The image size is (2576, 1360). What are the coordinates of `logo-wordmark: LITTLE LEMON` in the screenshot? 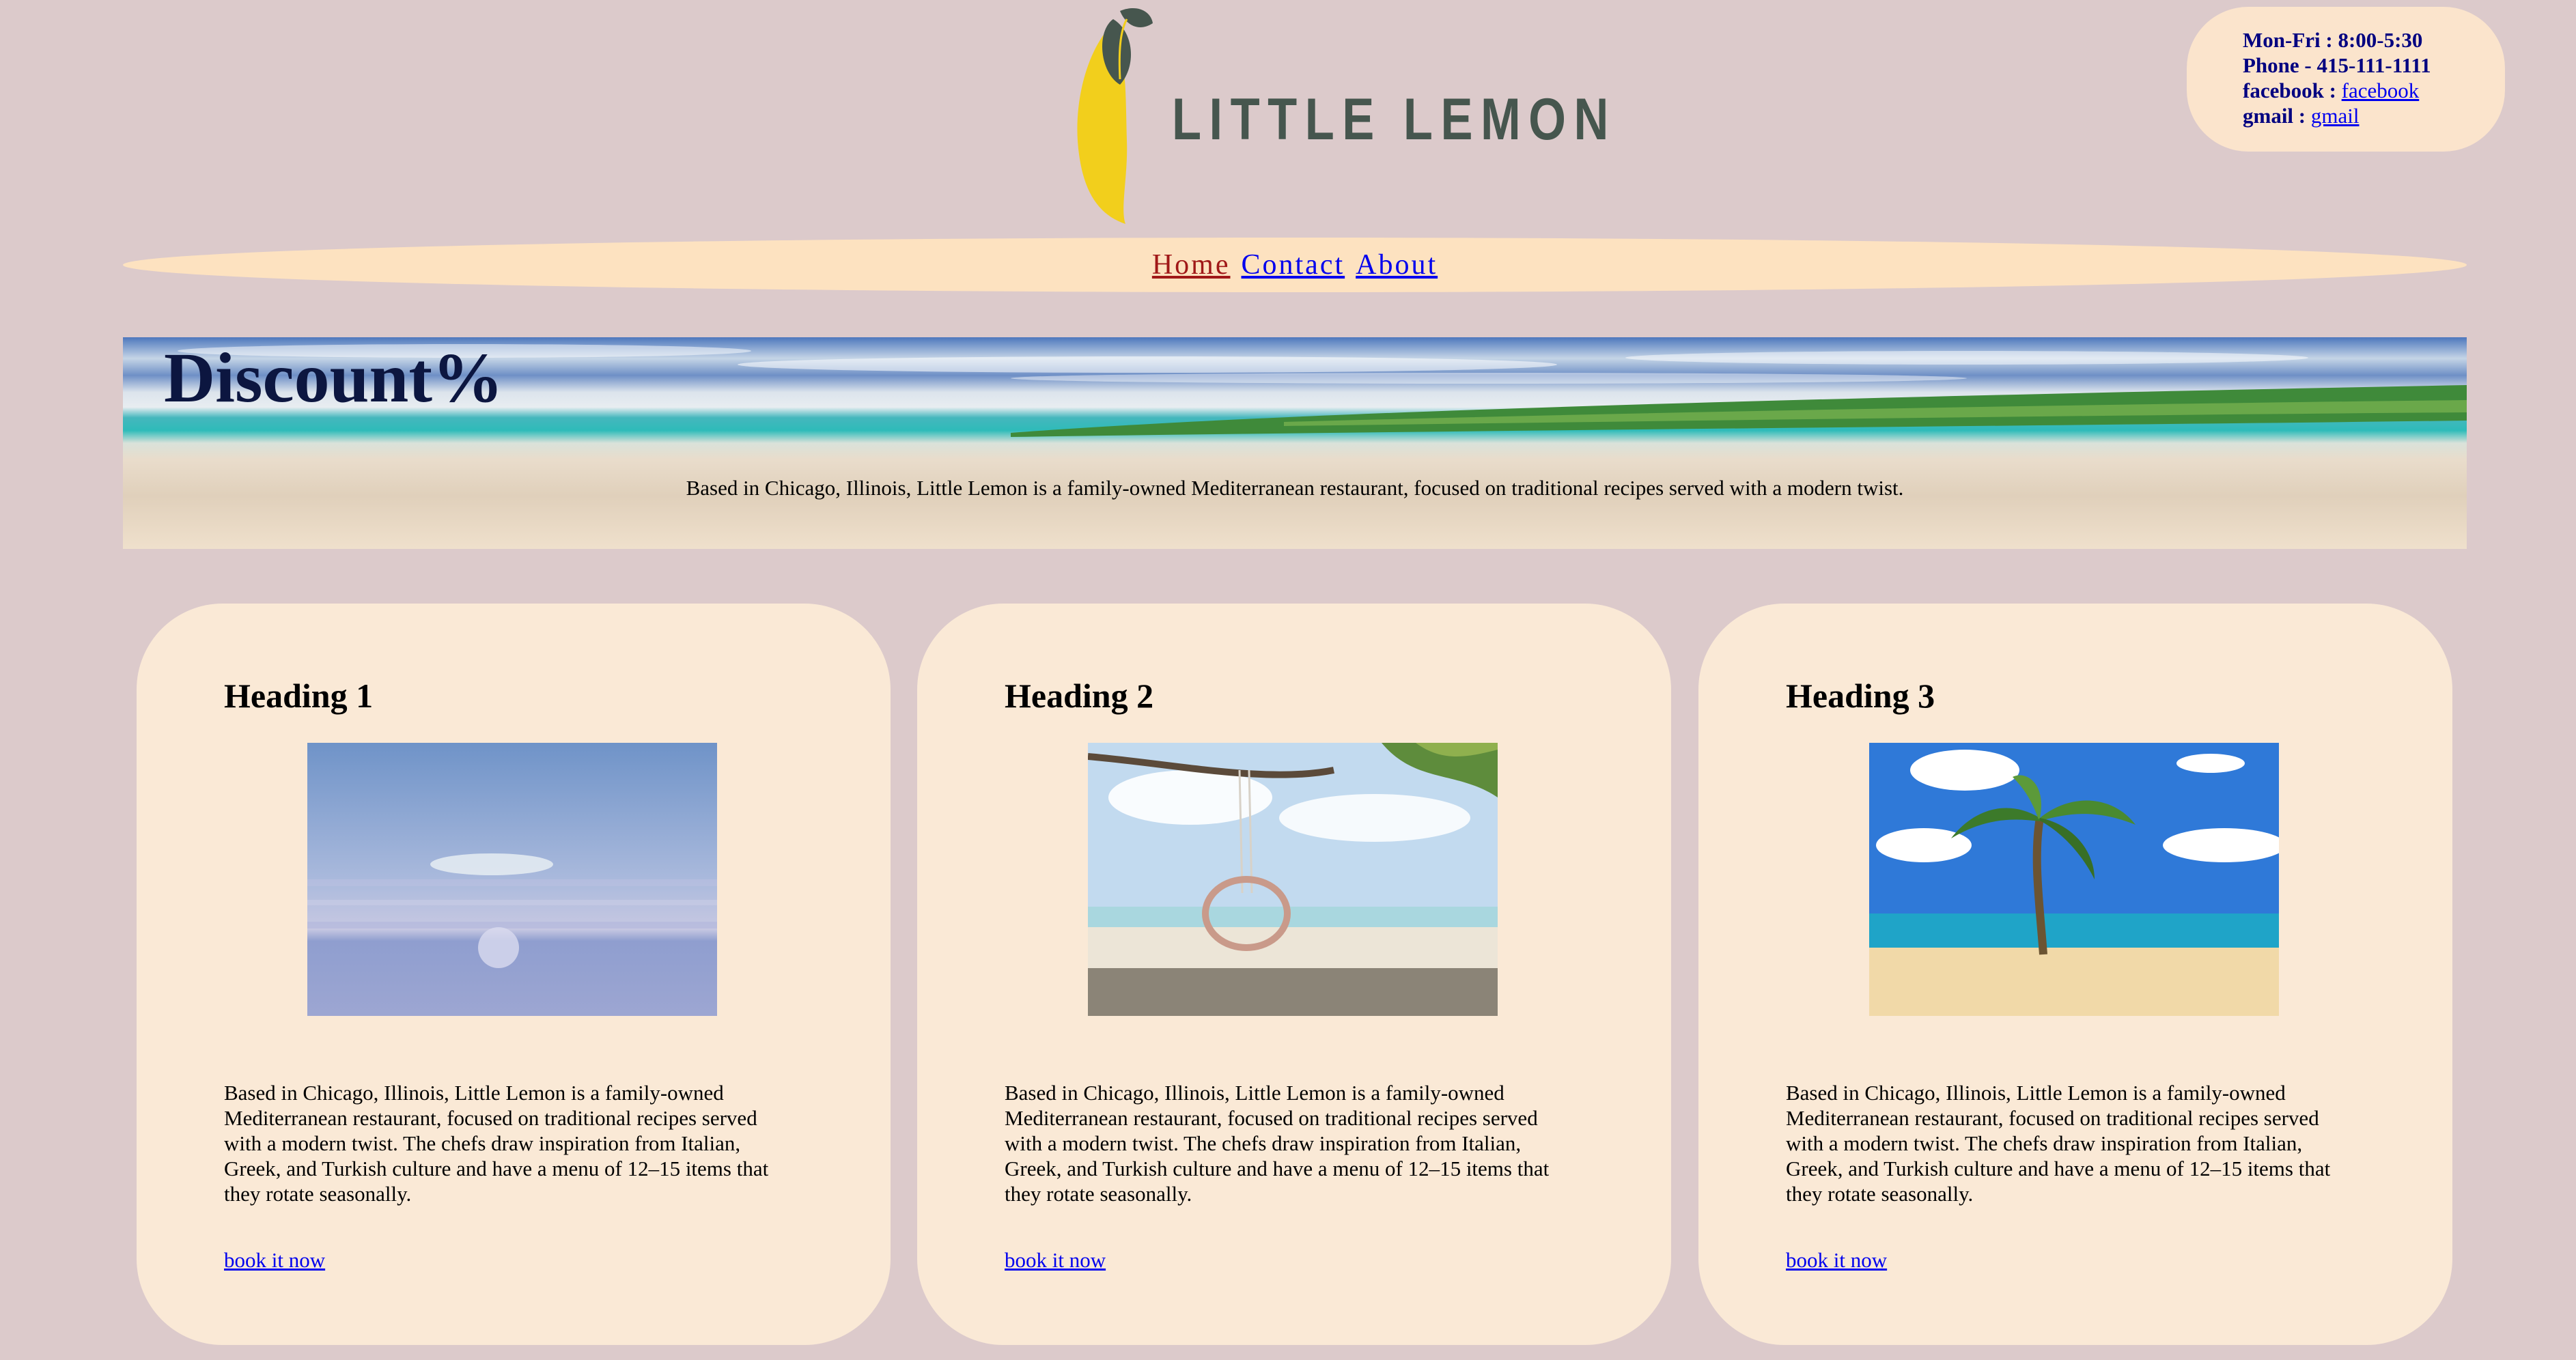 It's located at (1394, 120).